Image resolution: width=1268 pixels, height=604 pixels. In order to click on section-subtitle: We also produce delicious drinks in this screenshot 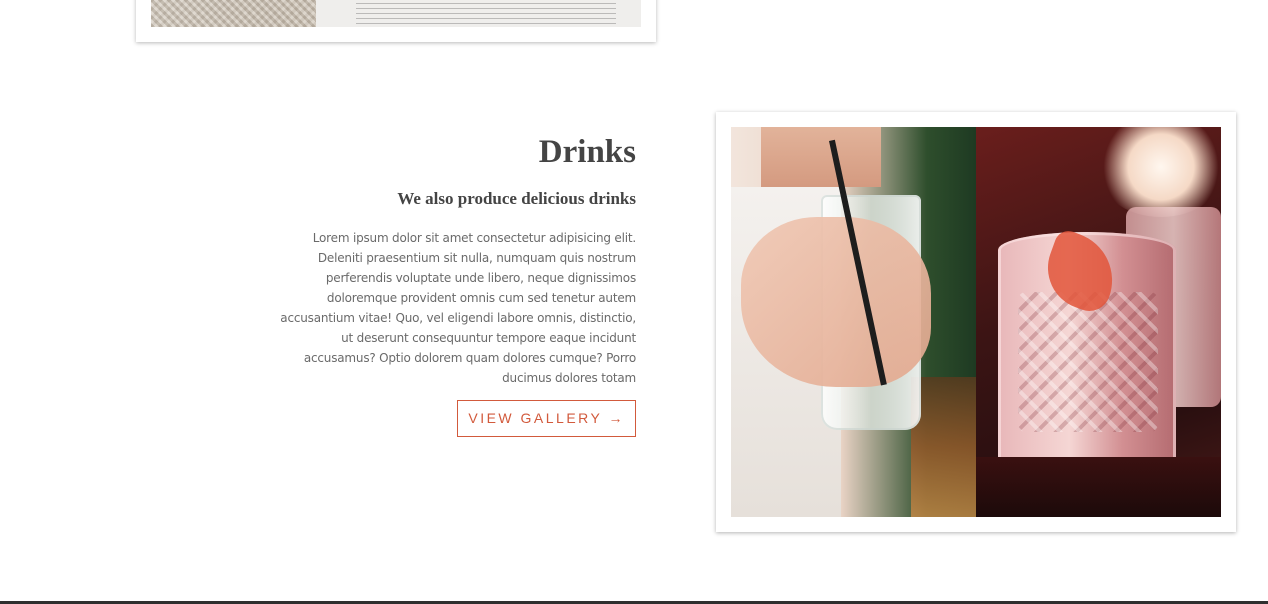, I will do `click(516, 198)`.